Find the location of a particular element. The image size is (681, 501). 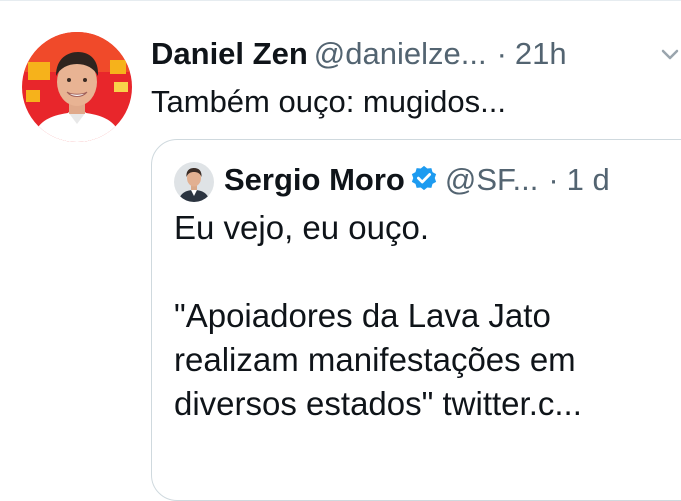

quoted-text-line: Eu vejo, eu ouço. is located at coordinates (302, 227).